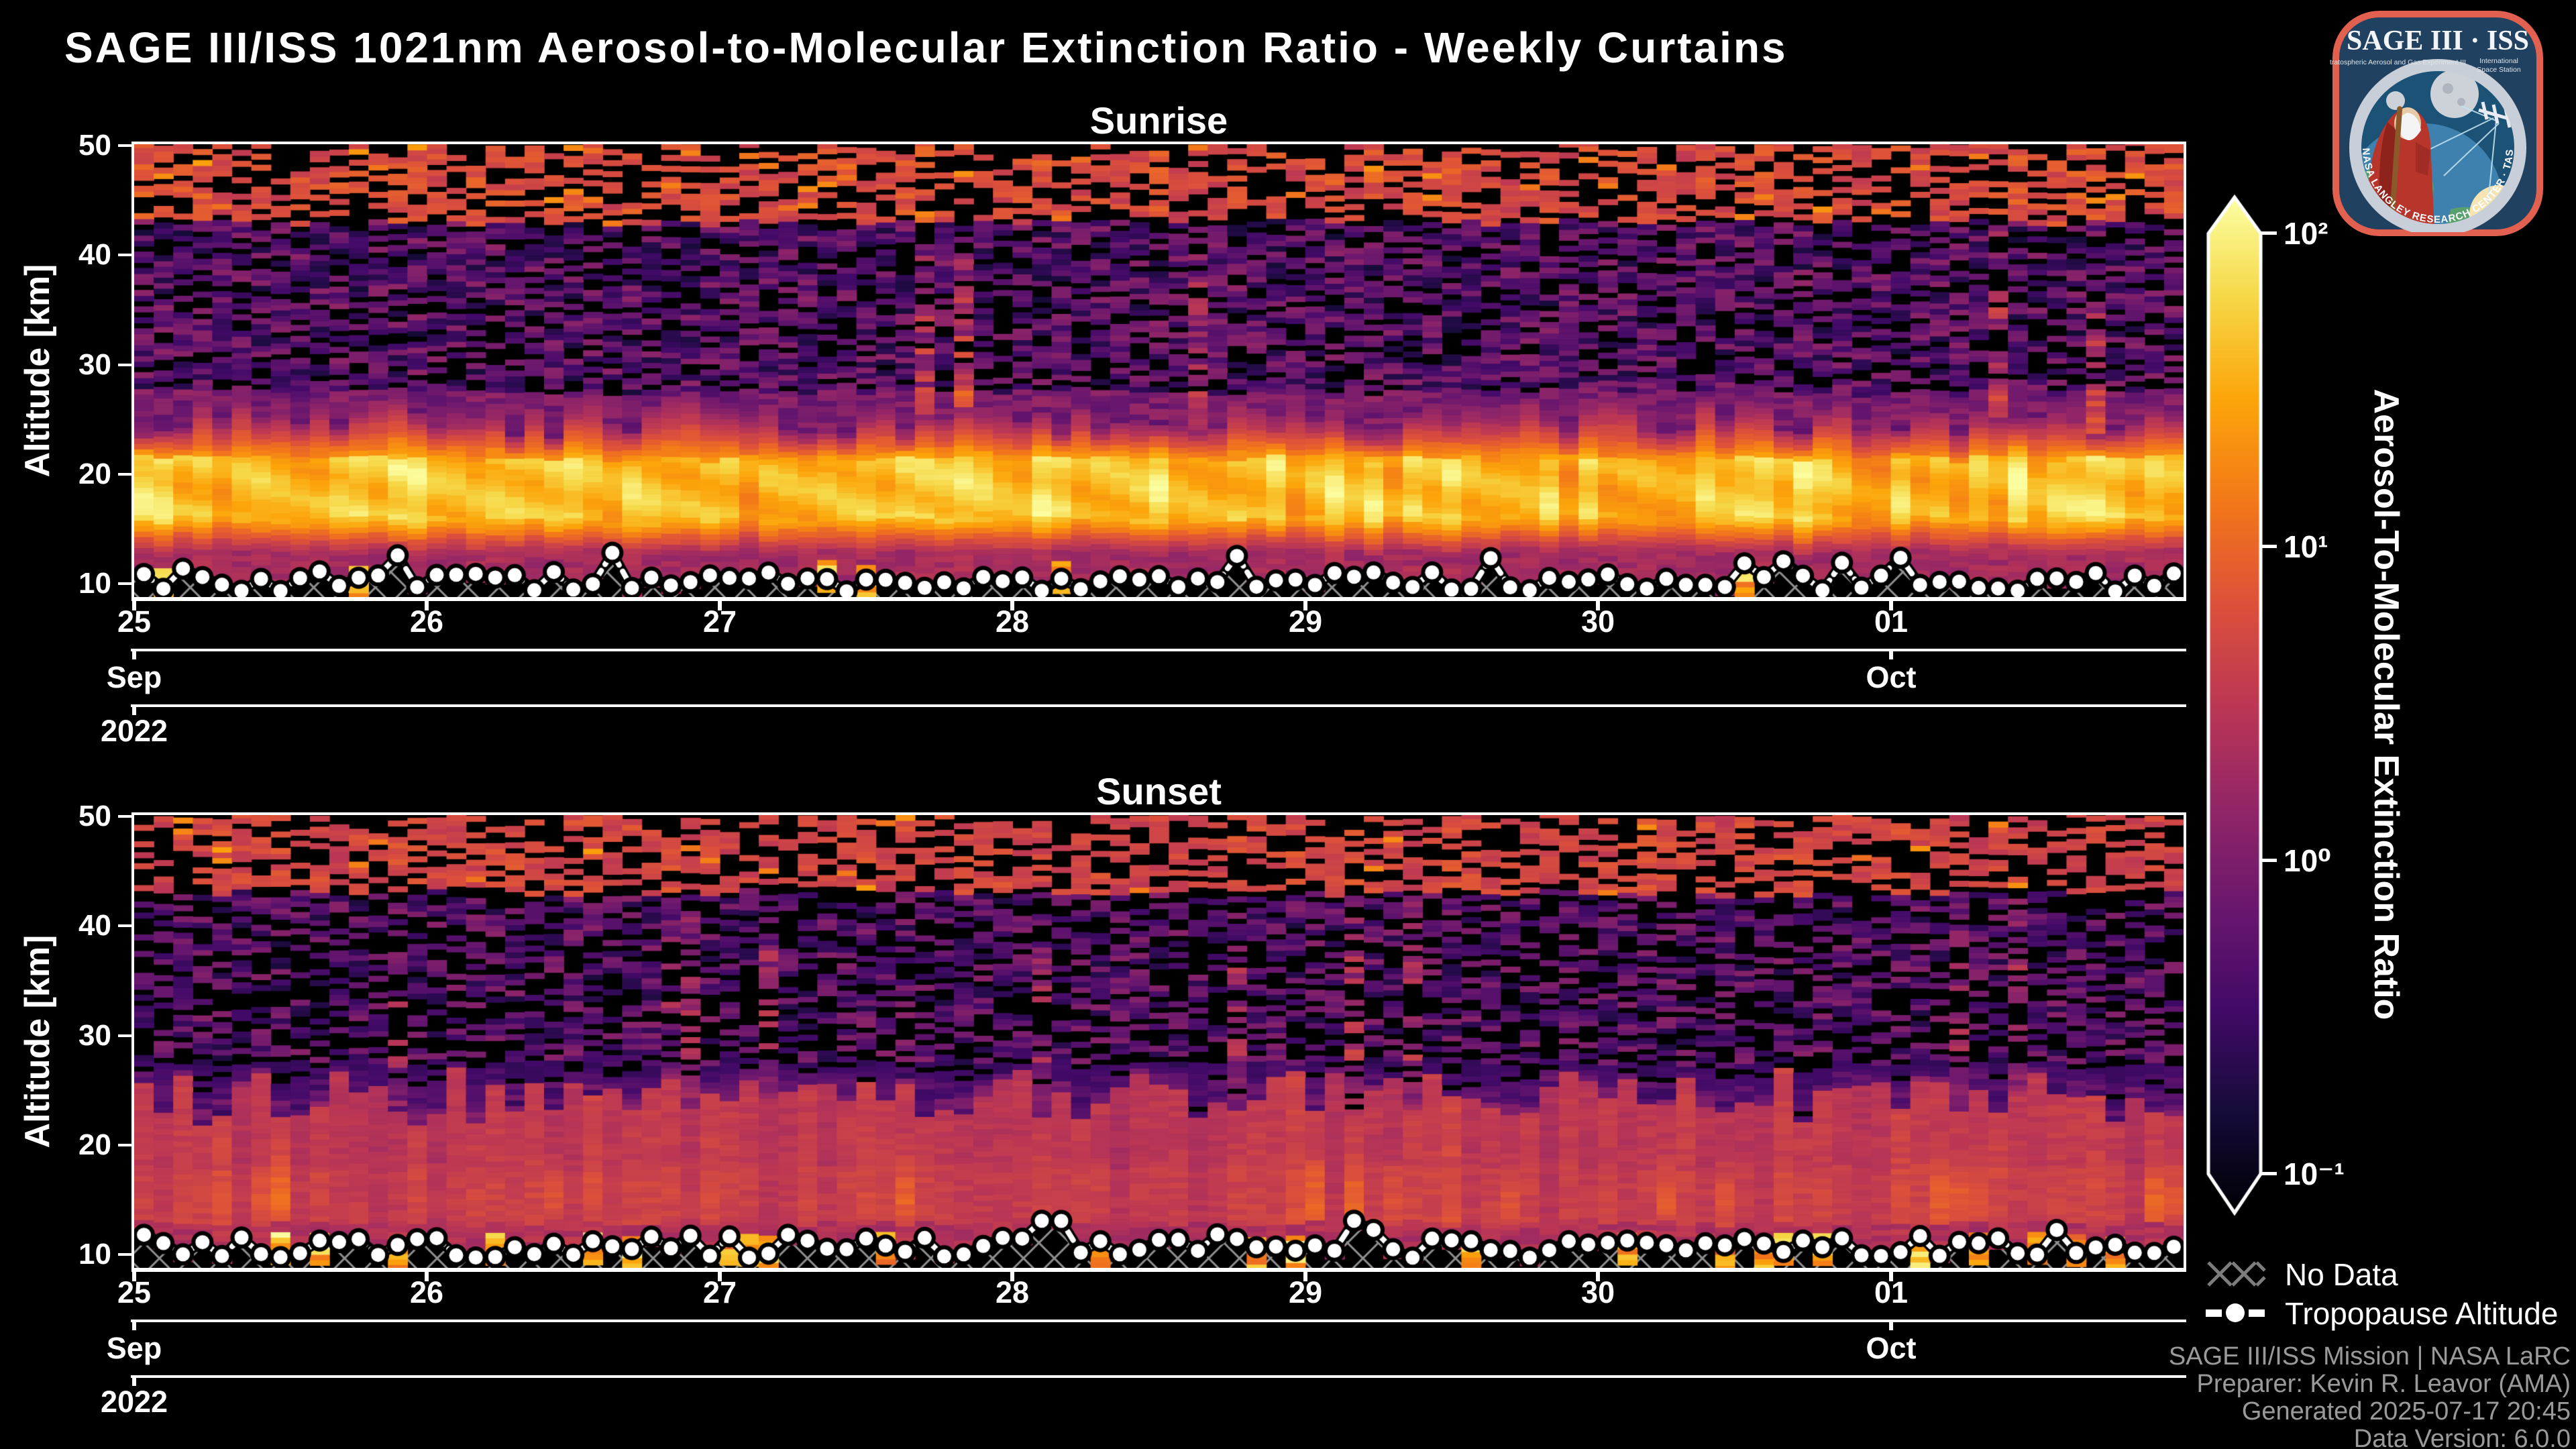 This screenshot has height=1449, width=2576. Describe the element at coordinates (2369, 1356) in the screenshot. I see `credit-line: SAGE III/ISS Mission | NASA LaRC` at that location.